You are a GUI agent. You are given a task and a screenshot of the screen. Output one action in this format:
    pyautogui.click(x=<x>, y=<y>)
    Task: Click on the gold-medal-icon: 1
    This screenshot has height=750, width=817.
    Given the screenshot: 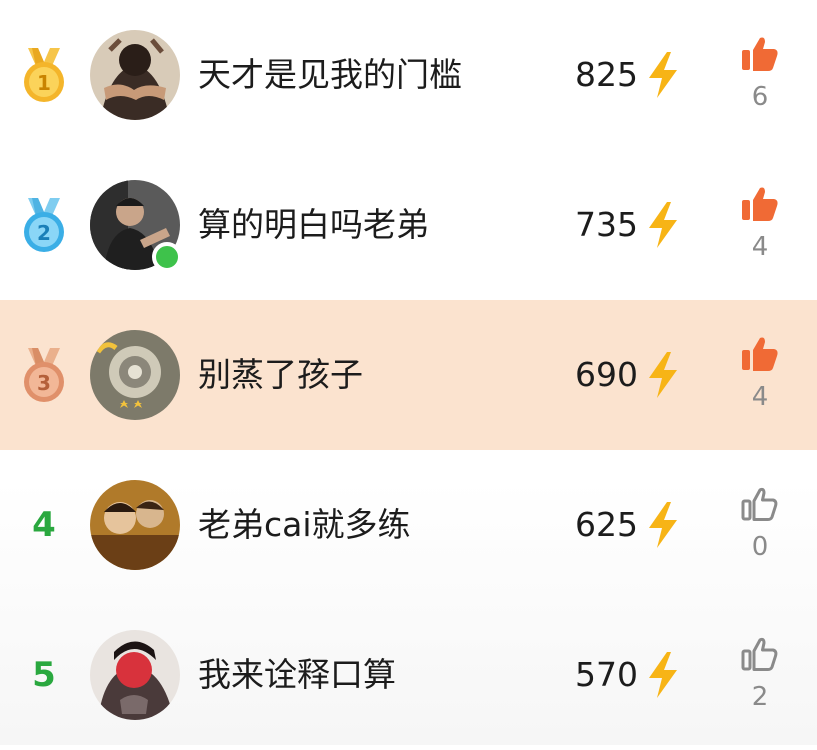 What is the action you would take?
    pyautogui.click(x=44, y=75)
    